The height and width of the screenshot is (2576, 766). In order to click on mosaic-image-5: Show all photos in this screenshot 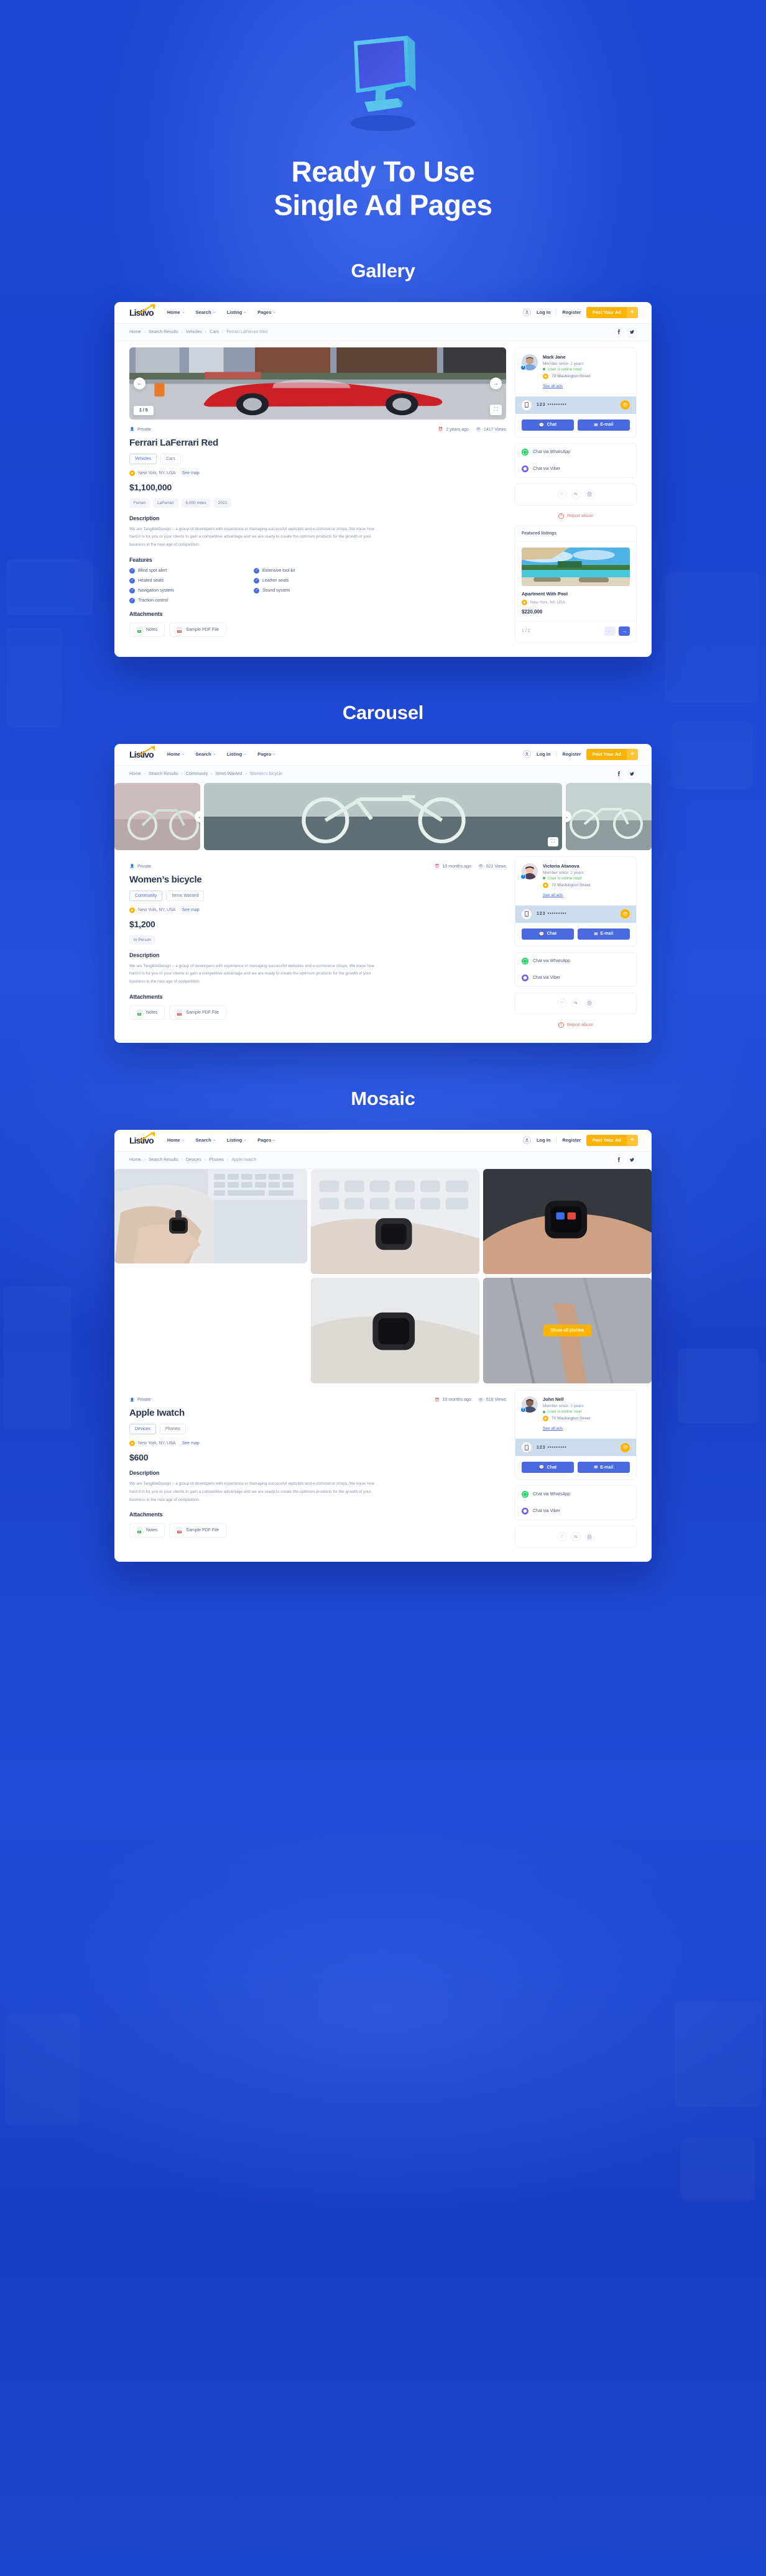, I will do `click(567, 1331)`.